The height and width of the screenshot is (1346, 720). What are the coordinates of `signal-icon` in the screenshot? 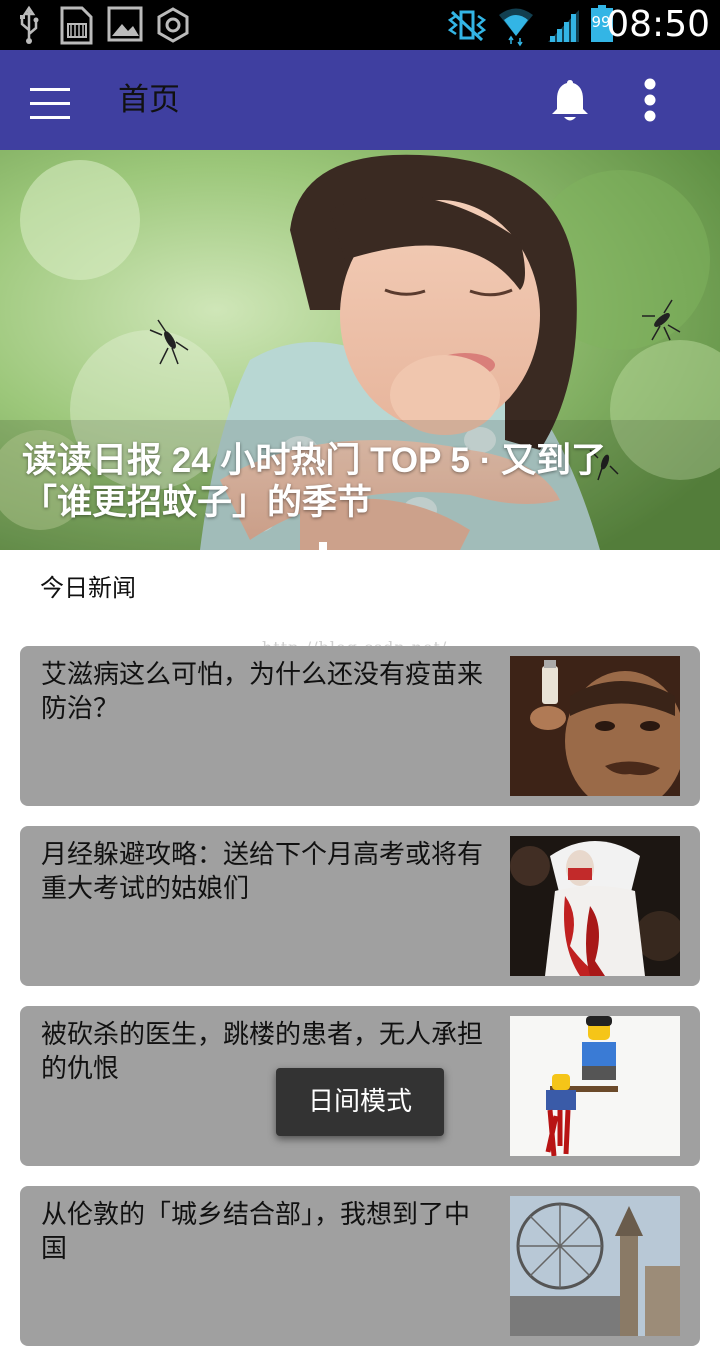 It's located at (563, 26).